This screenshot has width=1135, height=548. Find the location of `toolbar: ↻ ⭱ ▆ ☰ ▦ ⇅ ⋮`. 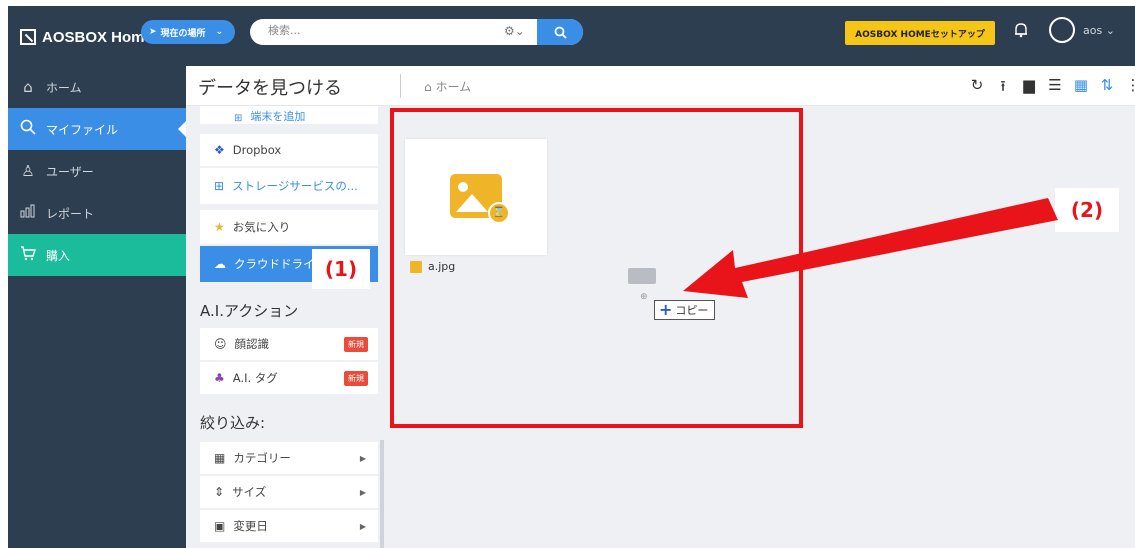

toolbar: ↻ ⭱ ▆ ☰ ▦ ⇅ ⋮ is located at coordinates (1051, 88).